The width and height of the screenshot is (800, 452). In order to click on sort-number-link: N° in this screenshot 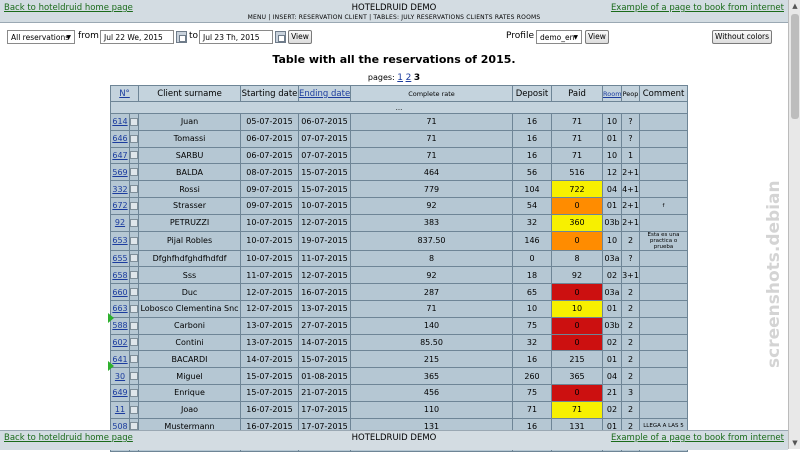, I will do `click(124, 94)`.